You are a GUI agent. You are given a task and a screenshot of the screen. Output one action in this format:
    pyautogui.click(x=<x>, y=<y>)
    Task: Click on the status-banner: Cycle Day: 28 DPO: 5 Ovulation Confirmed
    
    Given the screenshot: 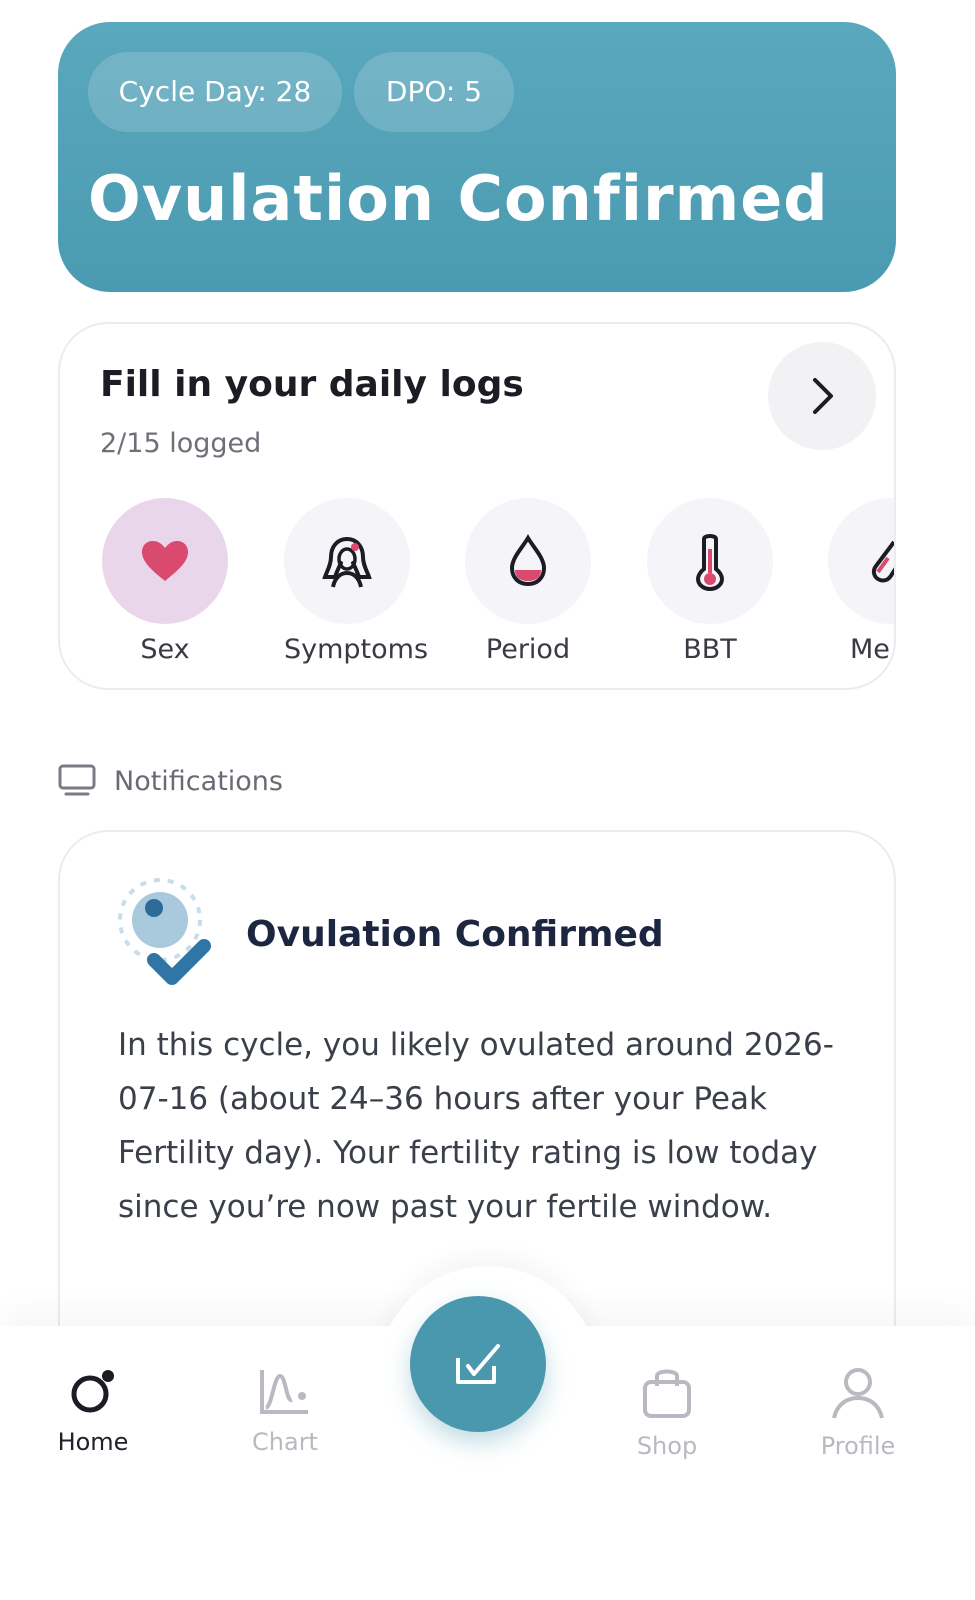 What is the action you would take?
    pyautogui.click(x=477, y=157)
    